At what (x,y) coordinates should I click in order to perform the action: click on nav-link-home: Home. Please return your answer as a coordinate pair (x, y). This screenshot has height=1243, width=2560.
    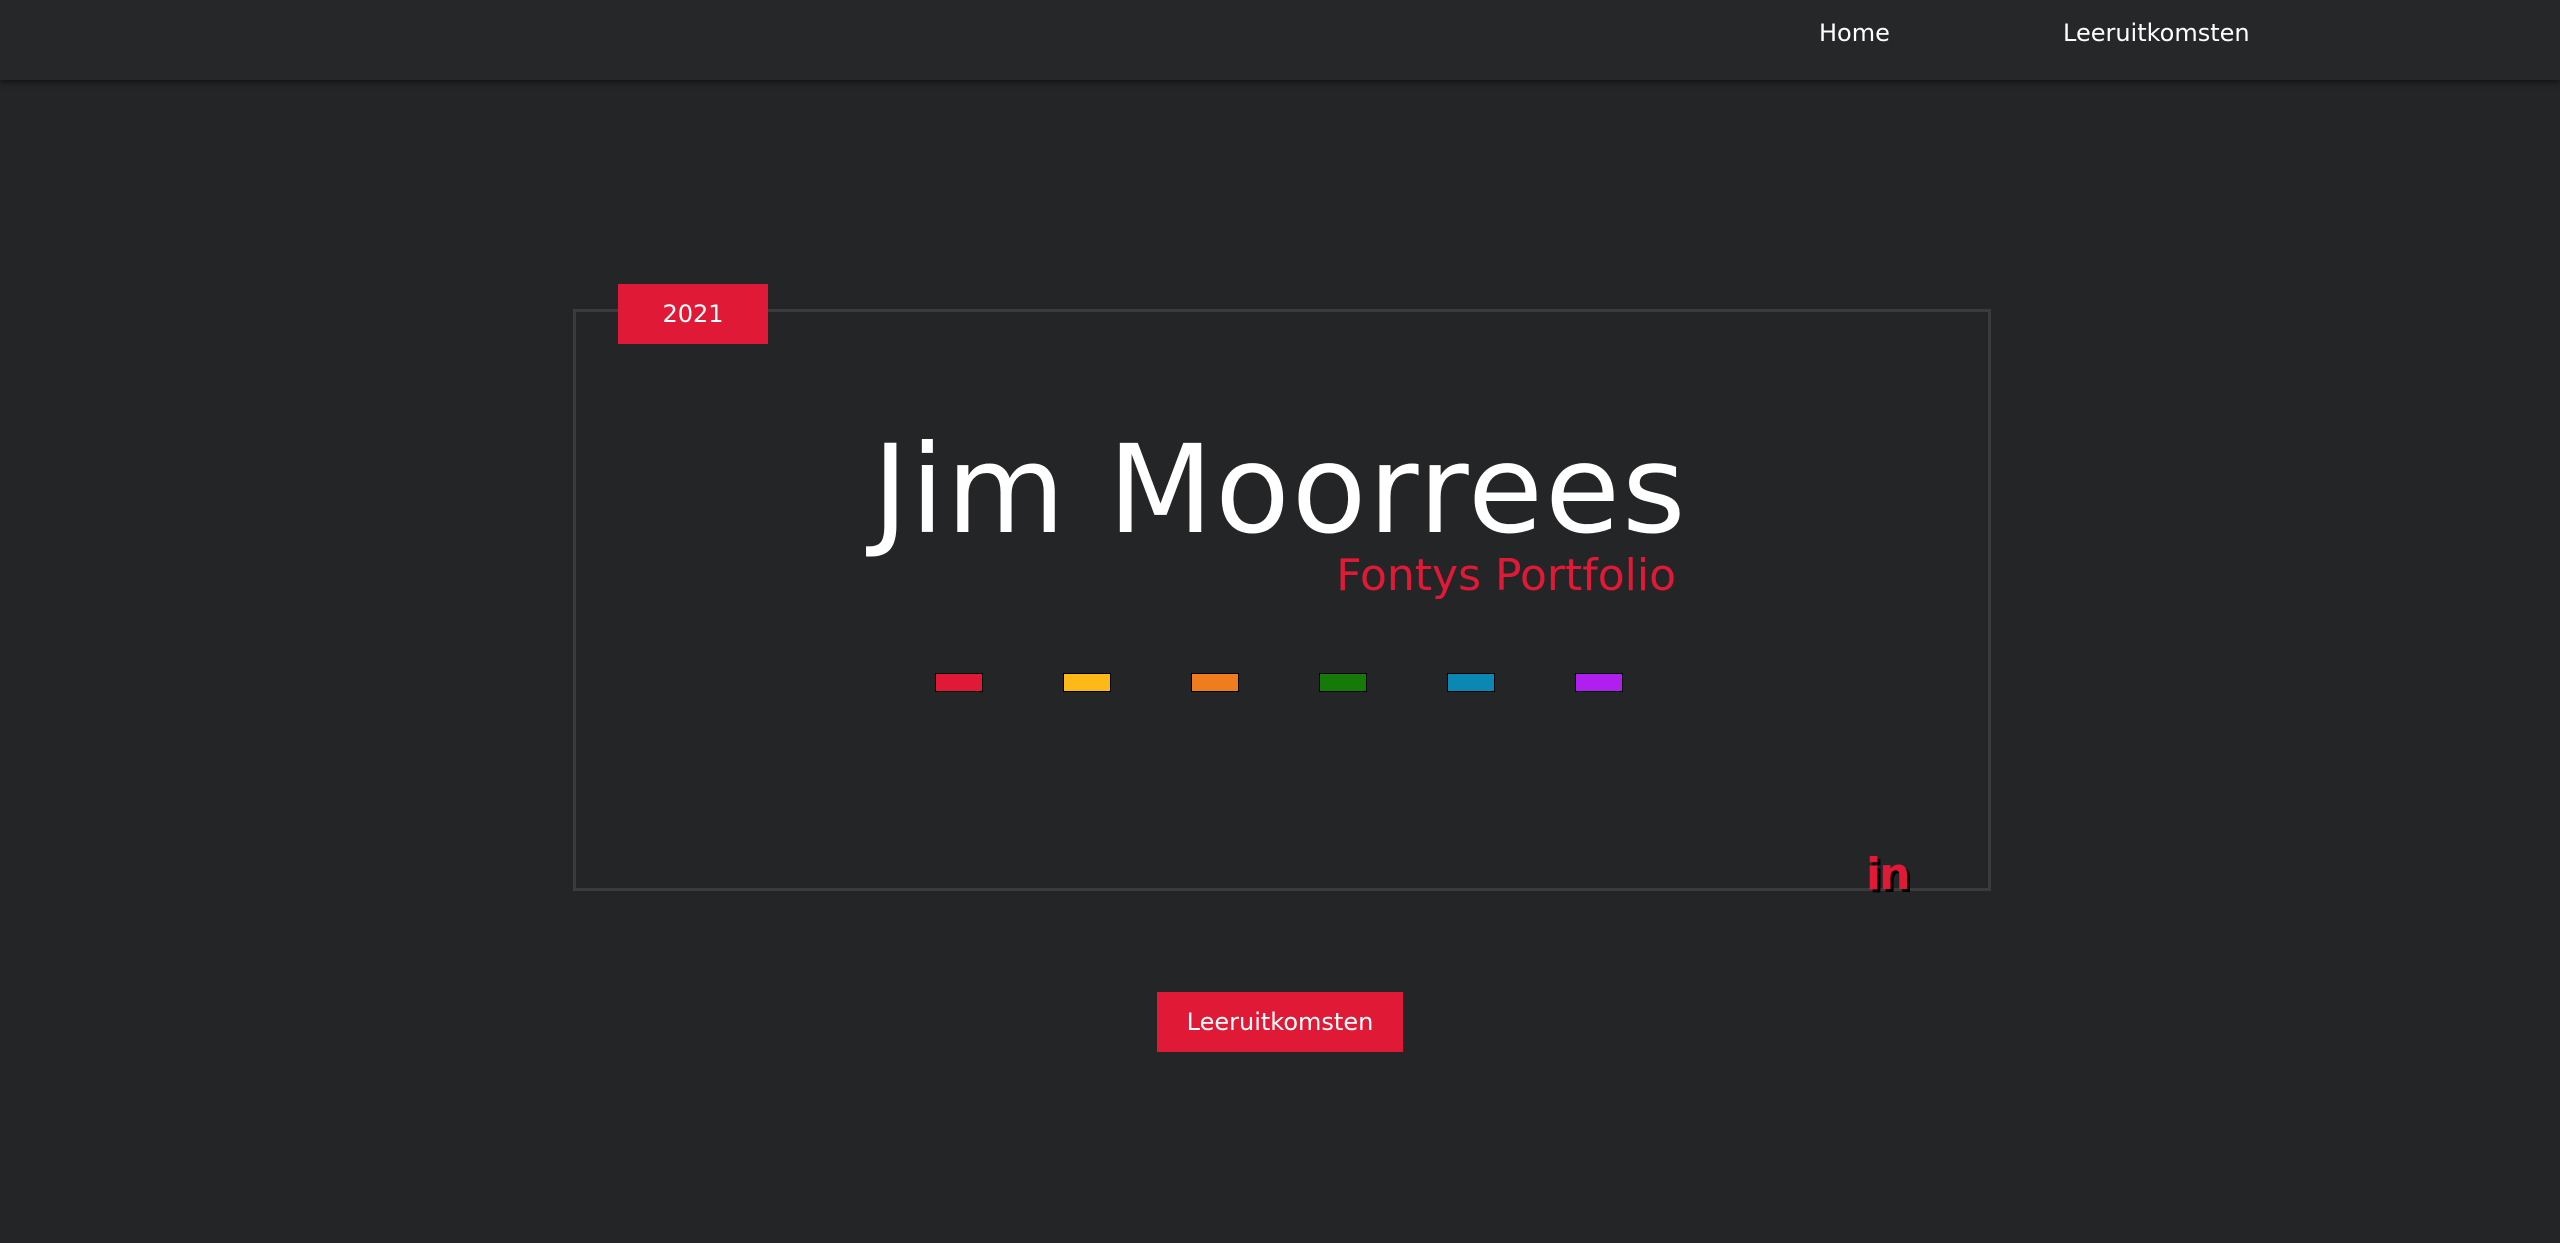
    Looking at the image, I should click on (1854, 33).